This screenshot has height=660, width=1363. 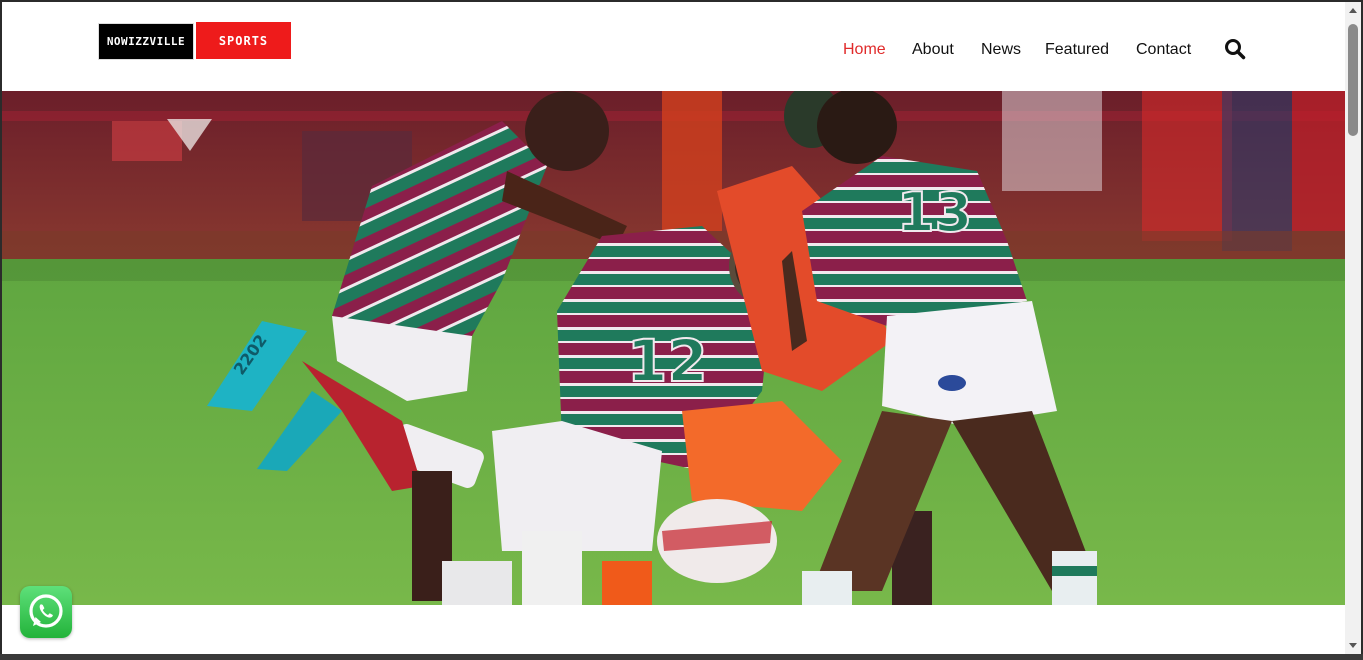 I want to click on whatsapp-icon, so click(x=46, y=612).